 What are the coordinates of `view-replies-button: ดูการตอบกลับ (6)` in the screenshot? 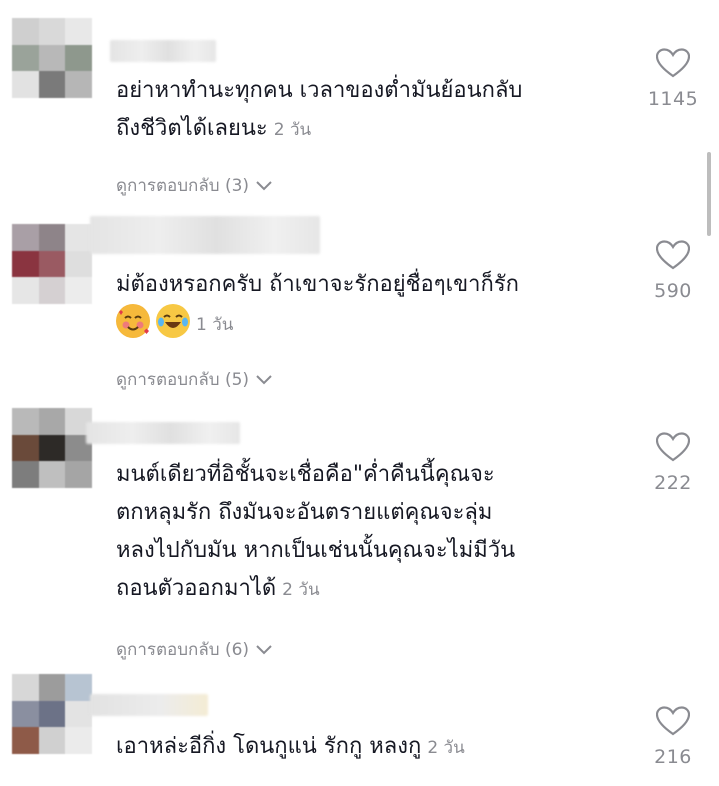 It's located at (194, 649).